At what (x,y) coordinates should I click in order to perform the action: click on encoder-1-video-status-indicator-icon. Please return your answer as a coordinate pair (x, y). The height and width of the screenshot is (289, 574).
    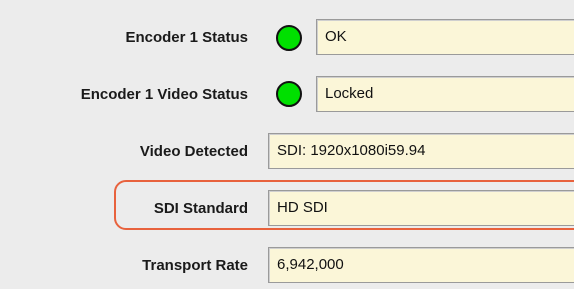
    Looking at the image, I should click on (289, 94).